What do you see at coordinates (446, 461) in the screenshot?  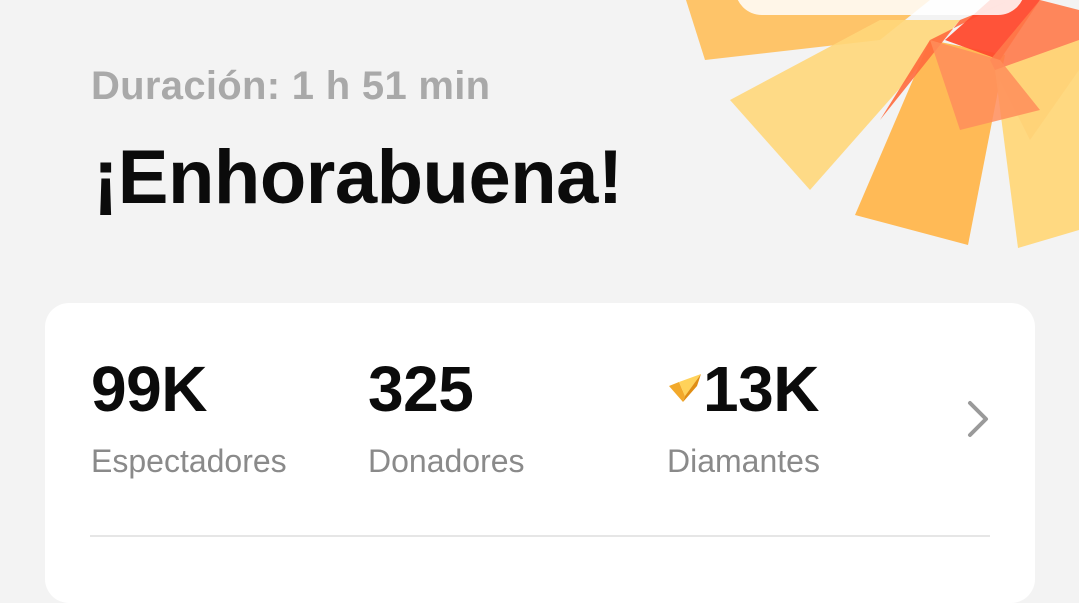 I see `stat-donors-label: Donadores` at bounding box center [446, 461].